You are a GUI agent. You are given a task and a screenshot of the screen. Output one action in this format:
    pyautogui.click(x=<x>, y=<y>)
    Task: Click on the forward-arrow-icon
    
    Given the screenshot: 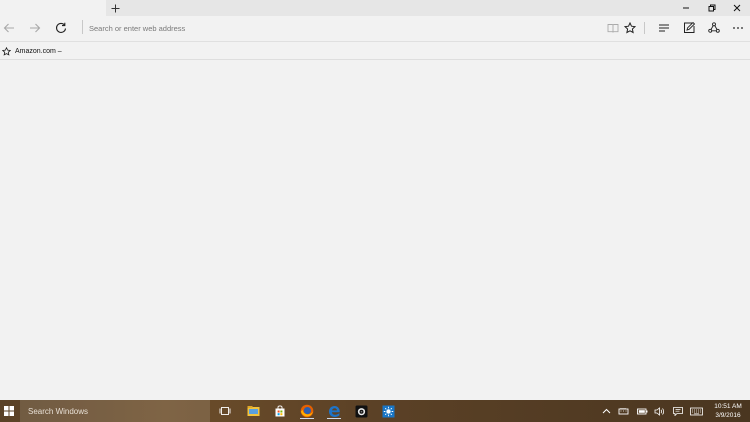 What is the action you would take?
    pyautogui.click(x=35, y=28)
    